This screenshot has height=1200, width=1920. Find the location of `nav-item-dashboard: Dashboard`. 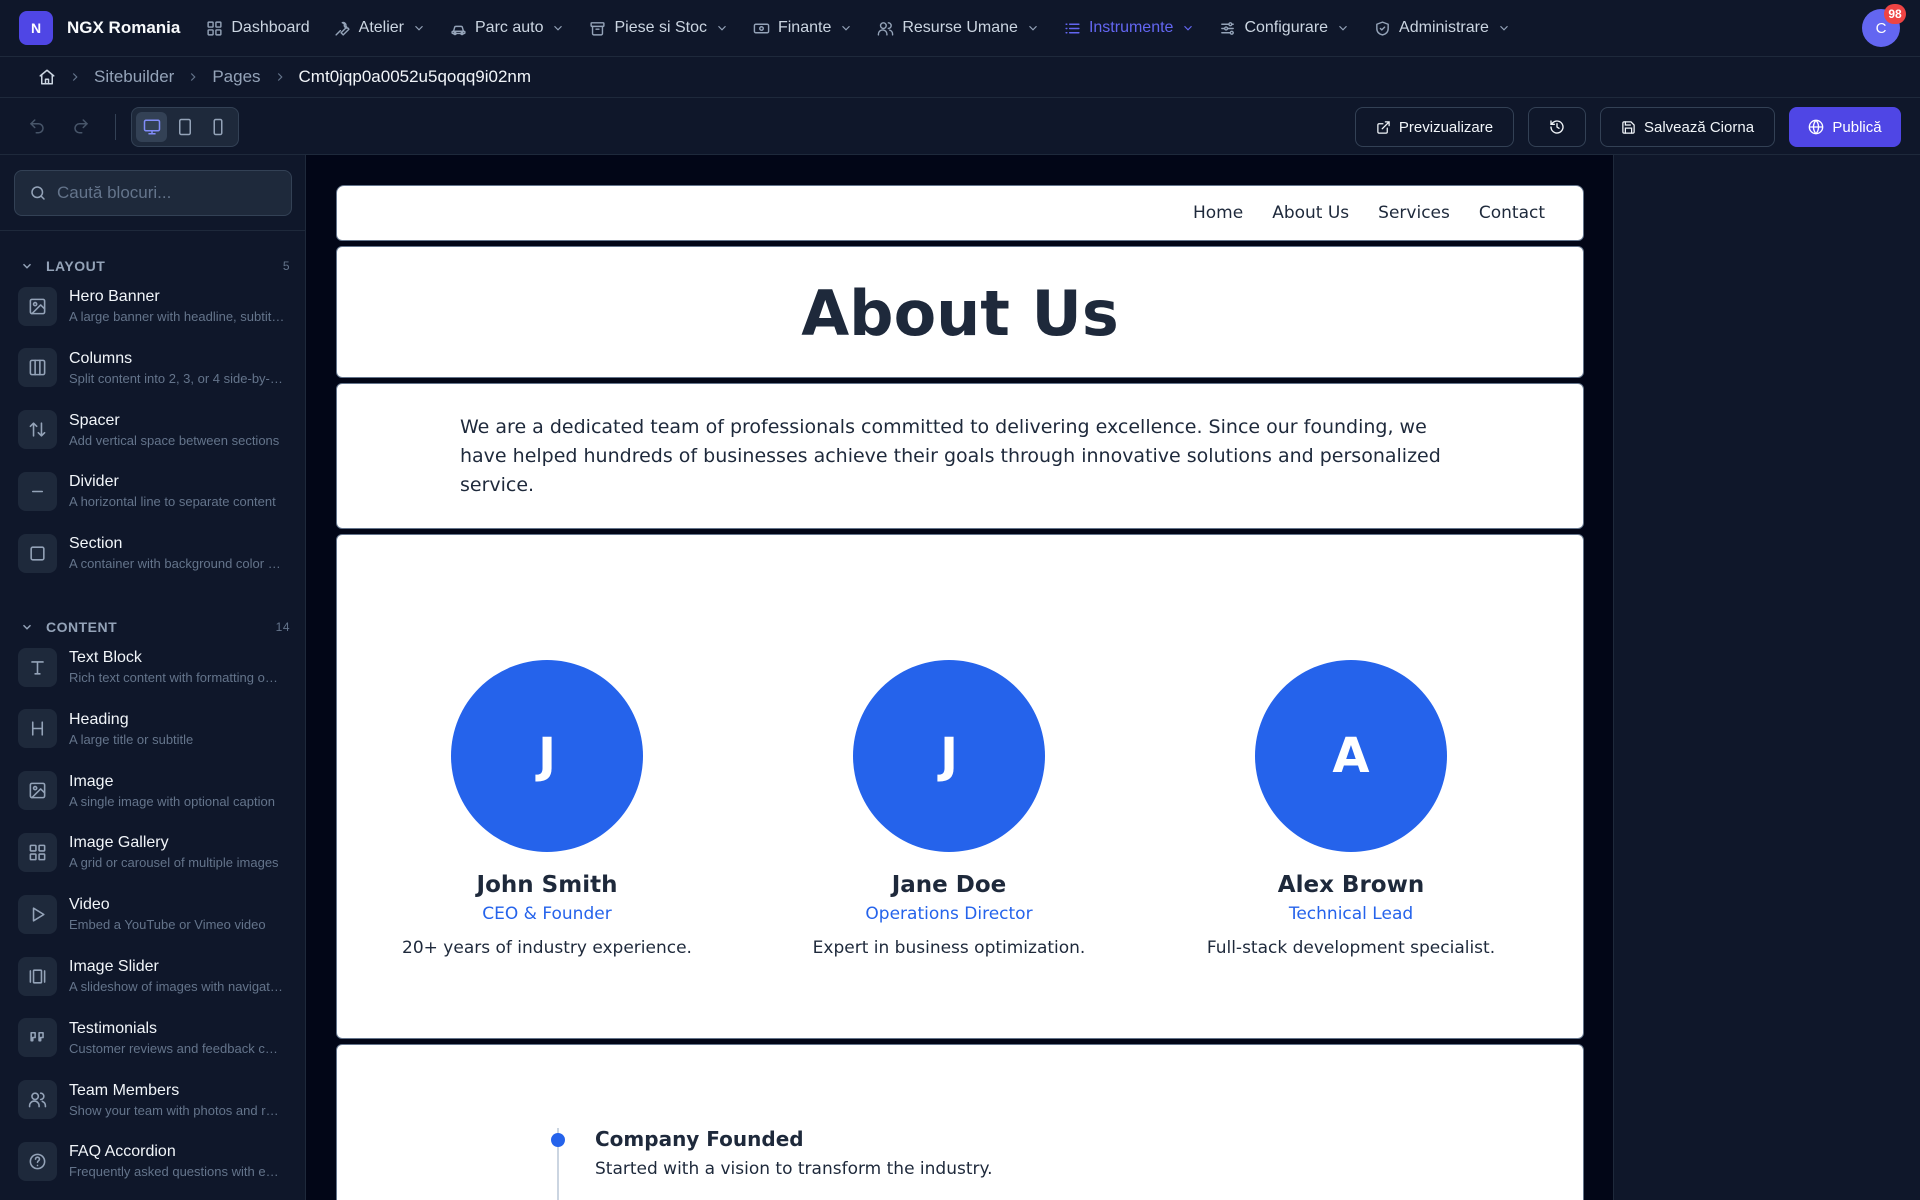

nav-item-dashboard: Dashboard is located at coordinates (257, 28).